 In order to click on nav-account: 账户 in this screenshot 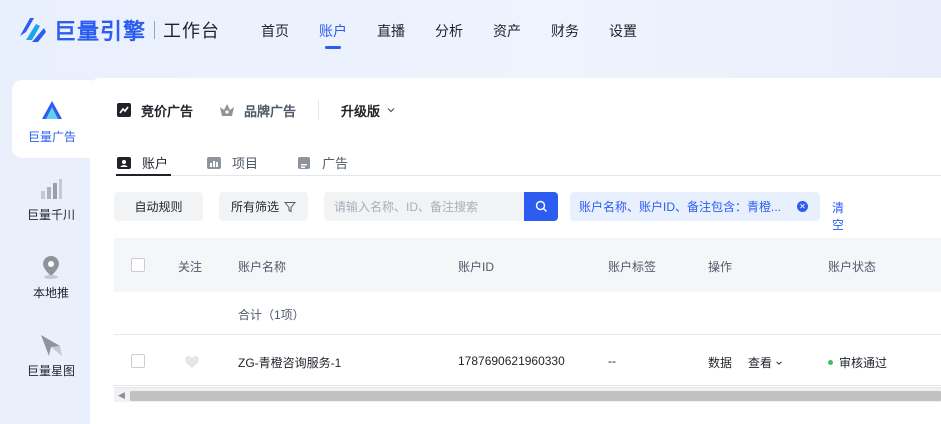, I will do `click(333, 36)`.